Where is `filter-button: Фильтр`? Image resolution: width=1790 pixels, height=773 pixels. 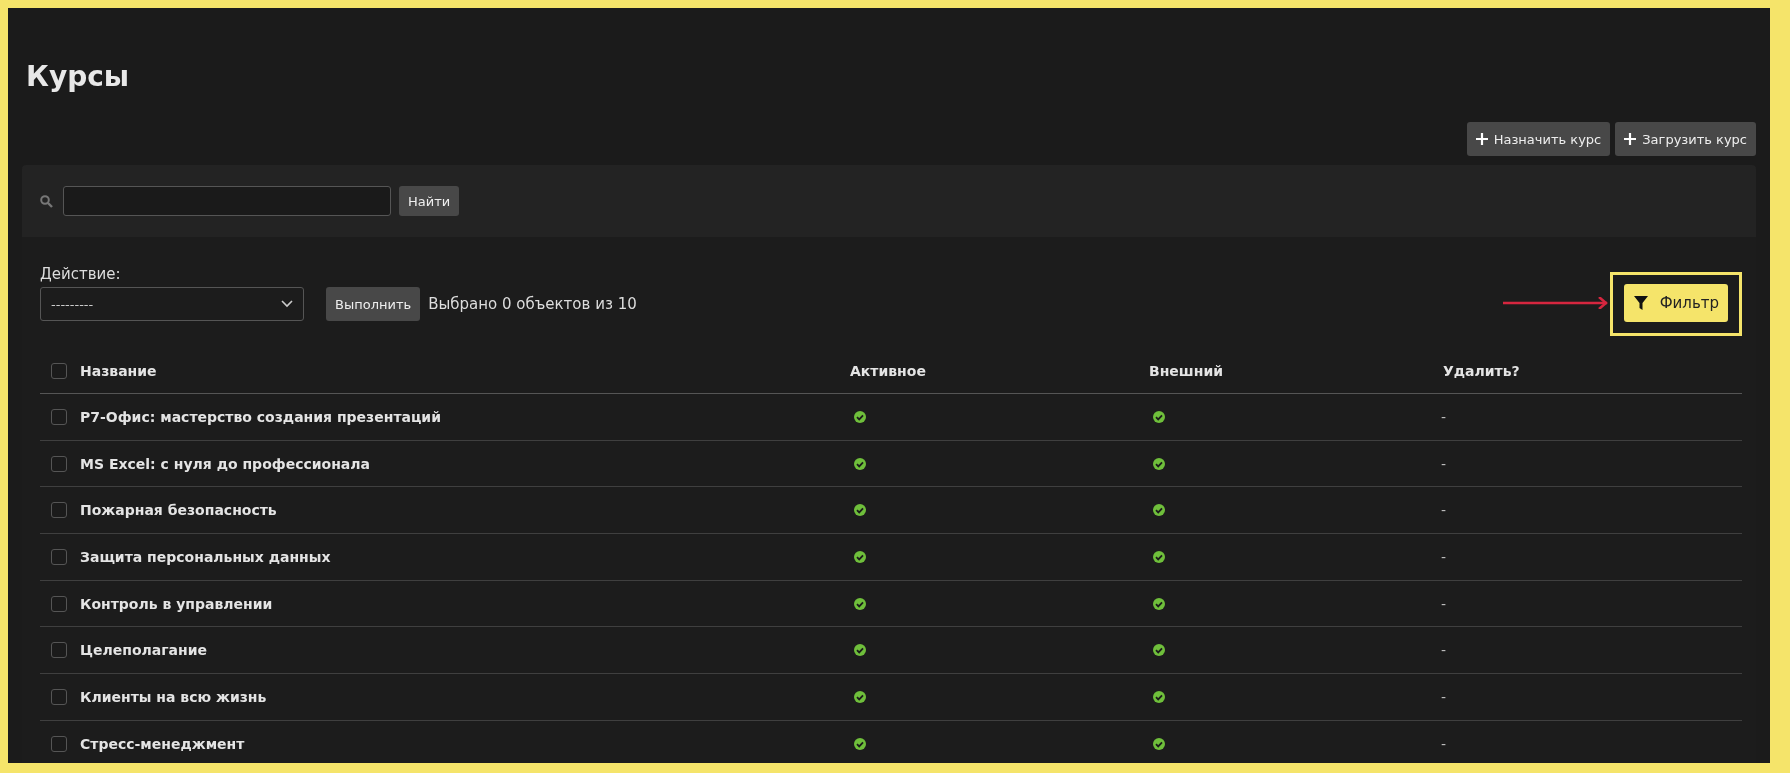 filter-button: Фильтр is located at coordinates (1675, 303).